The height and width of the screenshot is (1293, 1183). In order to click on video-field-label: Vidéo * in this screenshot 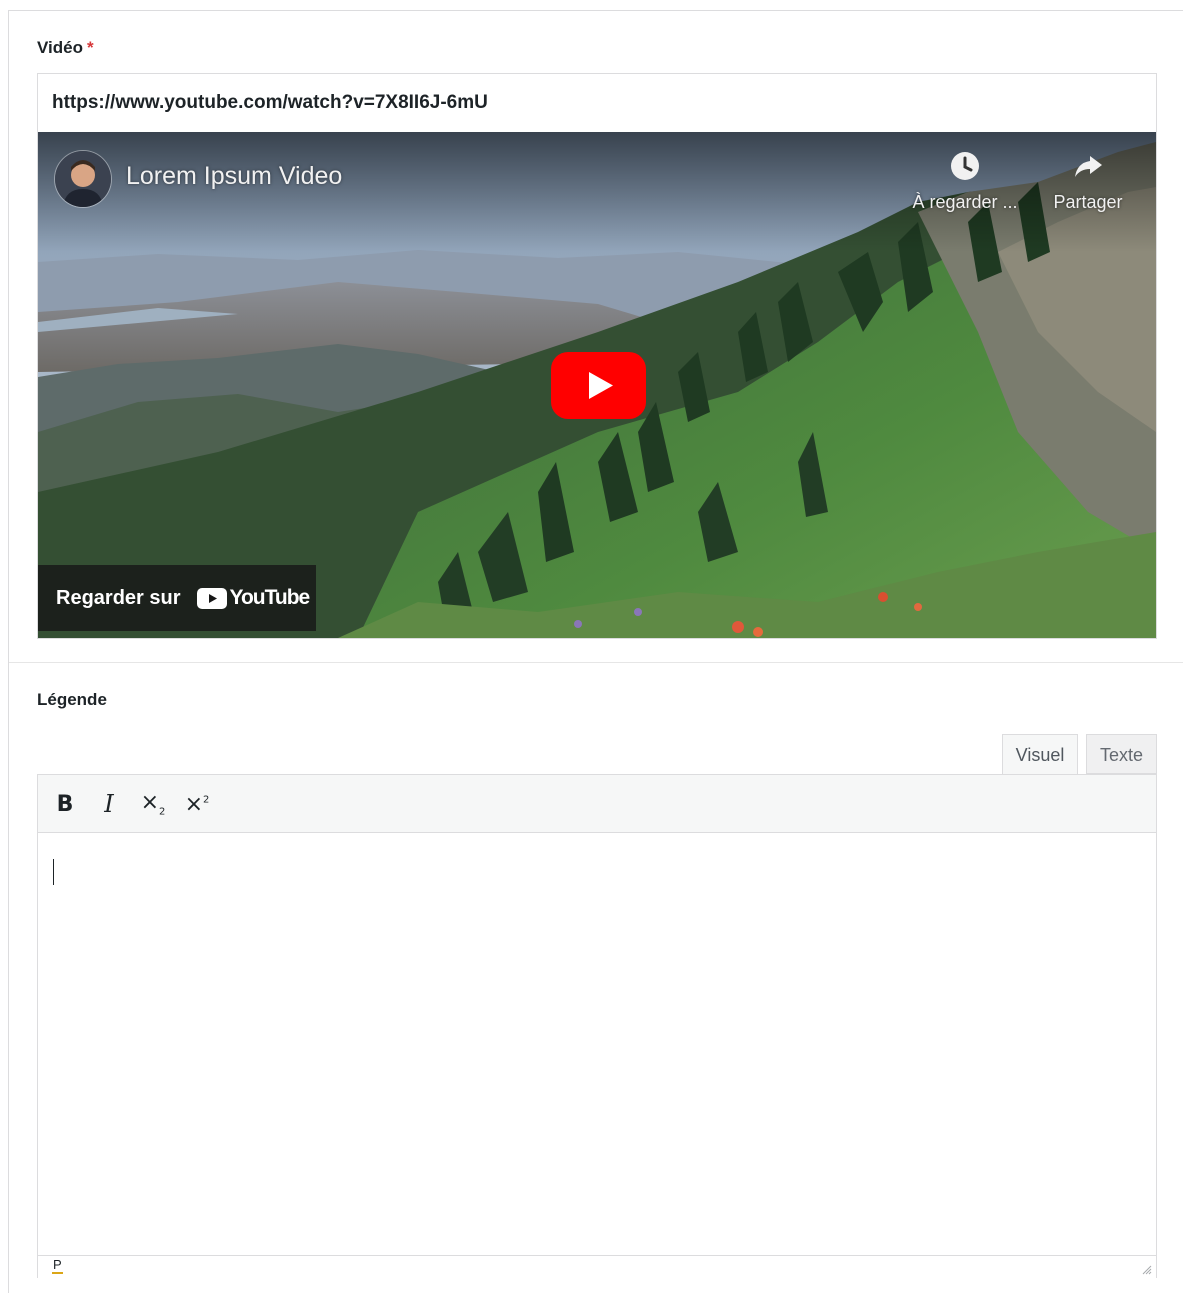, I will do `click(65, 48)`.